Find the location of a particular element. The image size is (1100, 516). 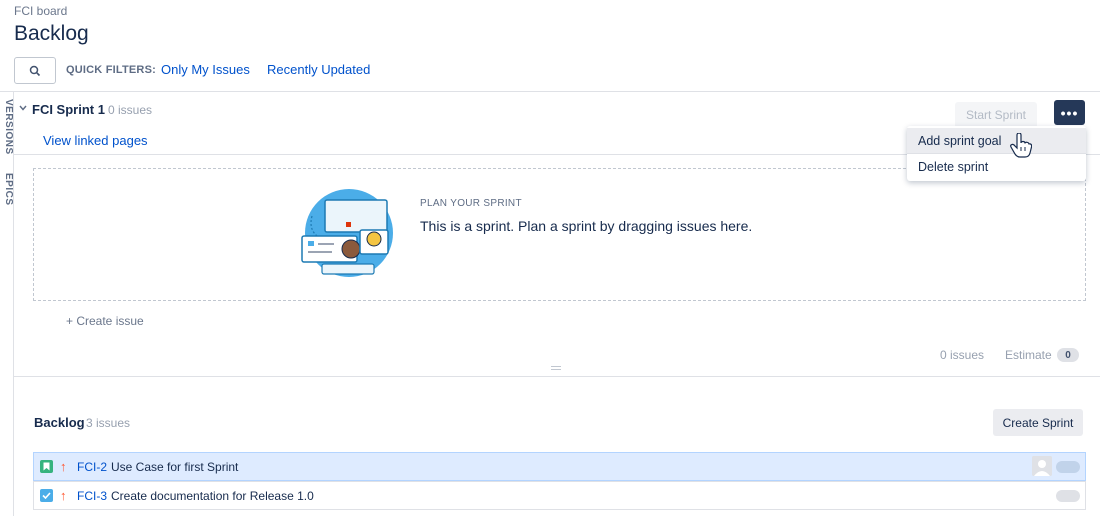

sprint-estimate-label: Estimate is located at coordinates (1028, 355).